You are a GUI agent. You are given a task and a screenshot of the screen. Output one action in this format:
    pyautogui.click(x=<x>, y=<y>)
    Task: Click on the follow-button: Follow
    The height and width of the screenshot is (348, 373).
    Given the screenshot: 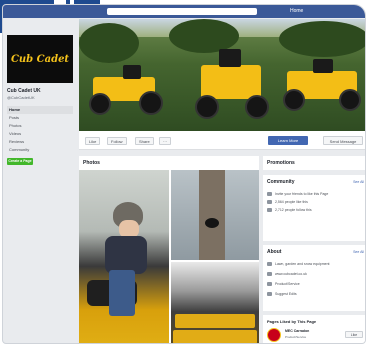 What is the action you would take?
    pyautogui.click(x=117, y=141)
    